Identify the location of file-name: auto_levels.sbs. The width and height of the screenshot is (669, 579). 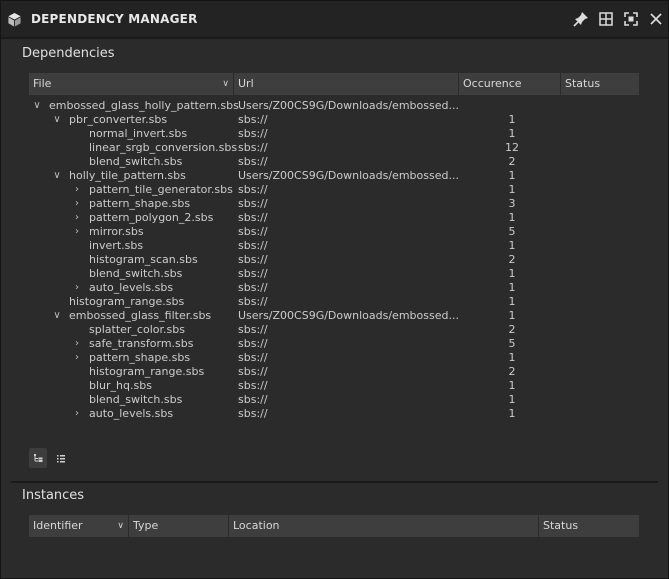
(131, 413).